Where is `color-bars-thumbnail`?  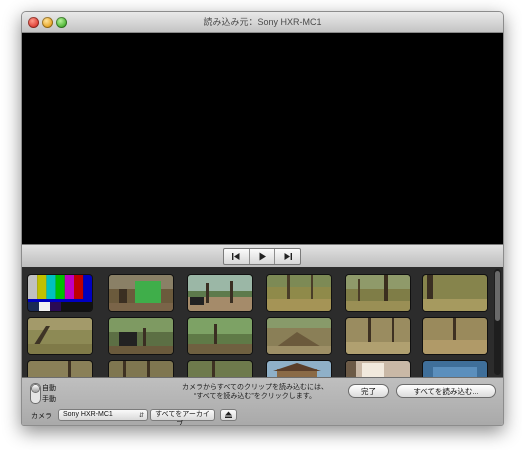 color-bars-thumbnail is located at coordinates (60, 293).